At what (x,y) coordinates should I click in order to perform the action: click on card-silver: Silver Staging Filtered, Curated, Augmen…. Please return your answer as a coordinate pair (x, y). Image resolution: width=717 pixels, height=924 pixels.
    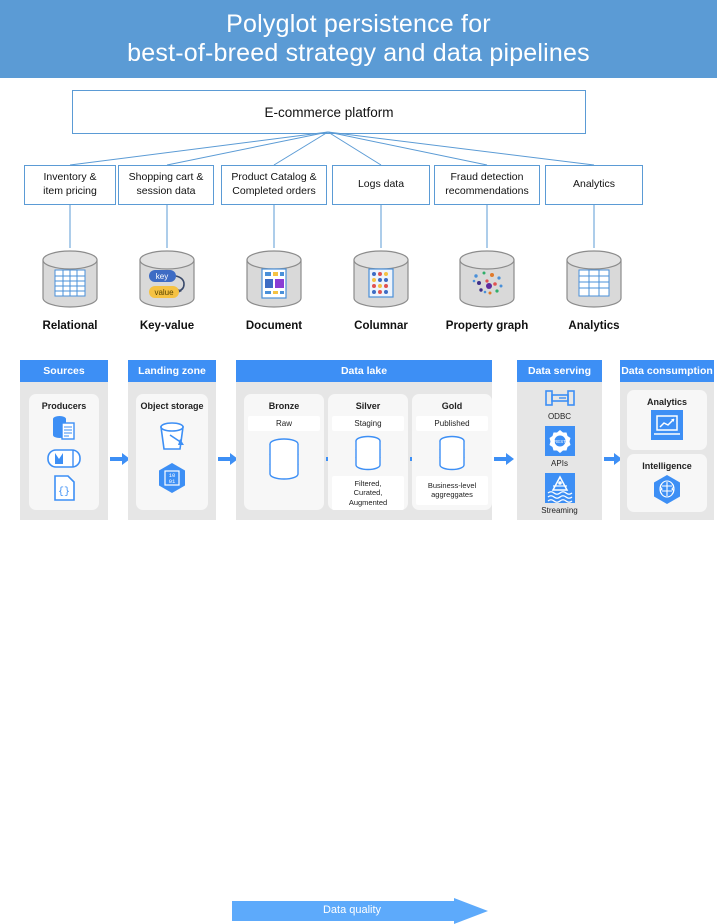
    Looking at the image, I should click on (368, 452).